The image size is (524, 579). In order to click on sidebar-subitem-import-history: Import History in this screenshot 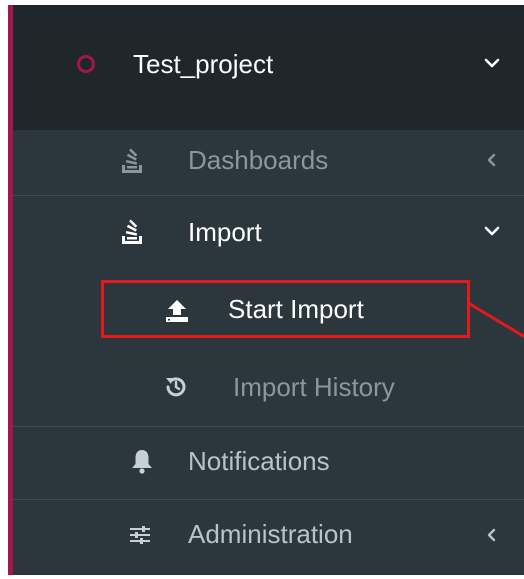, I will do `click(268, 388)`.